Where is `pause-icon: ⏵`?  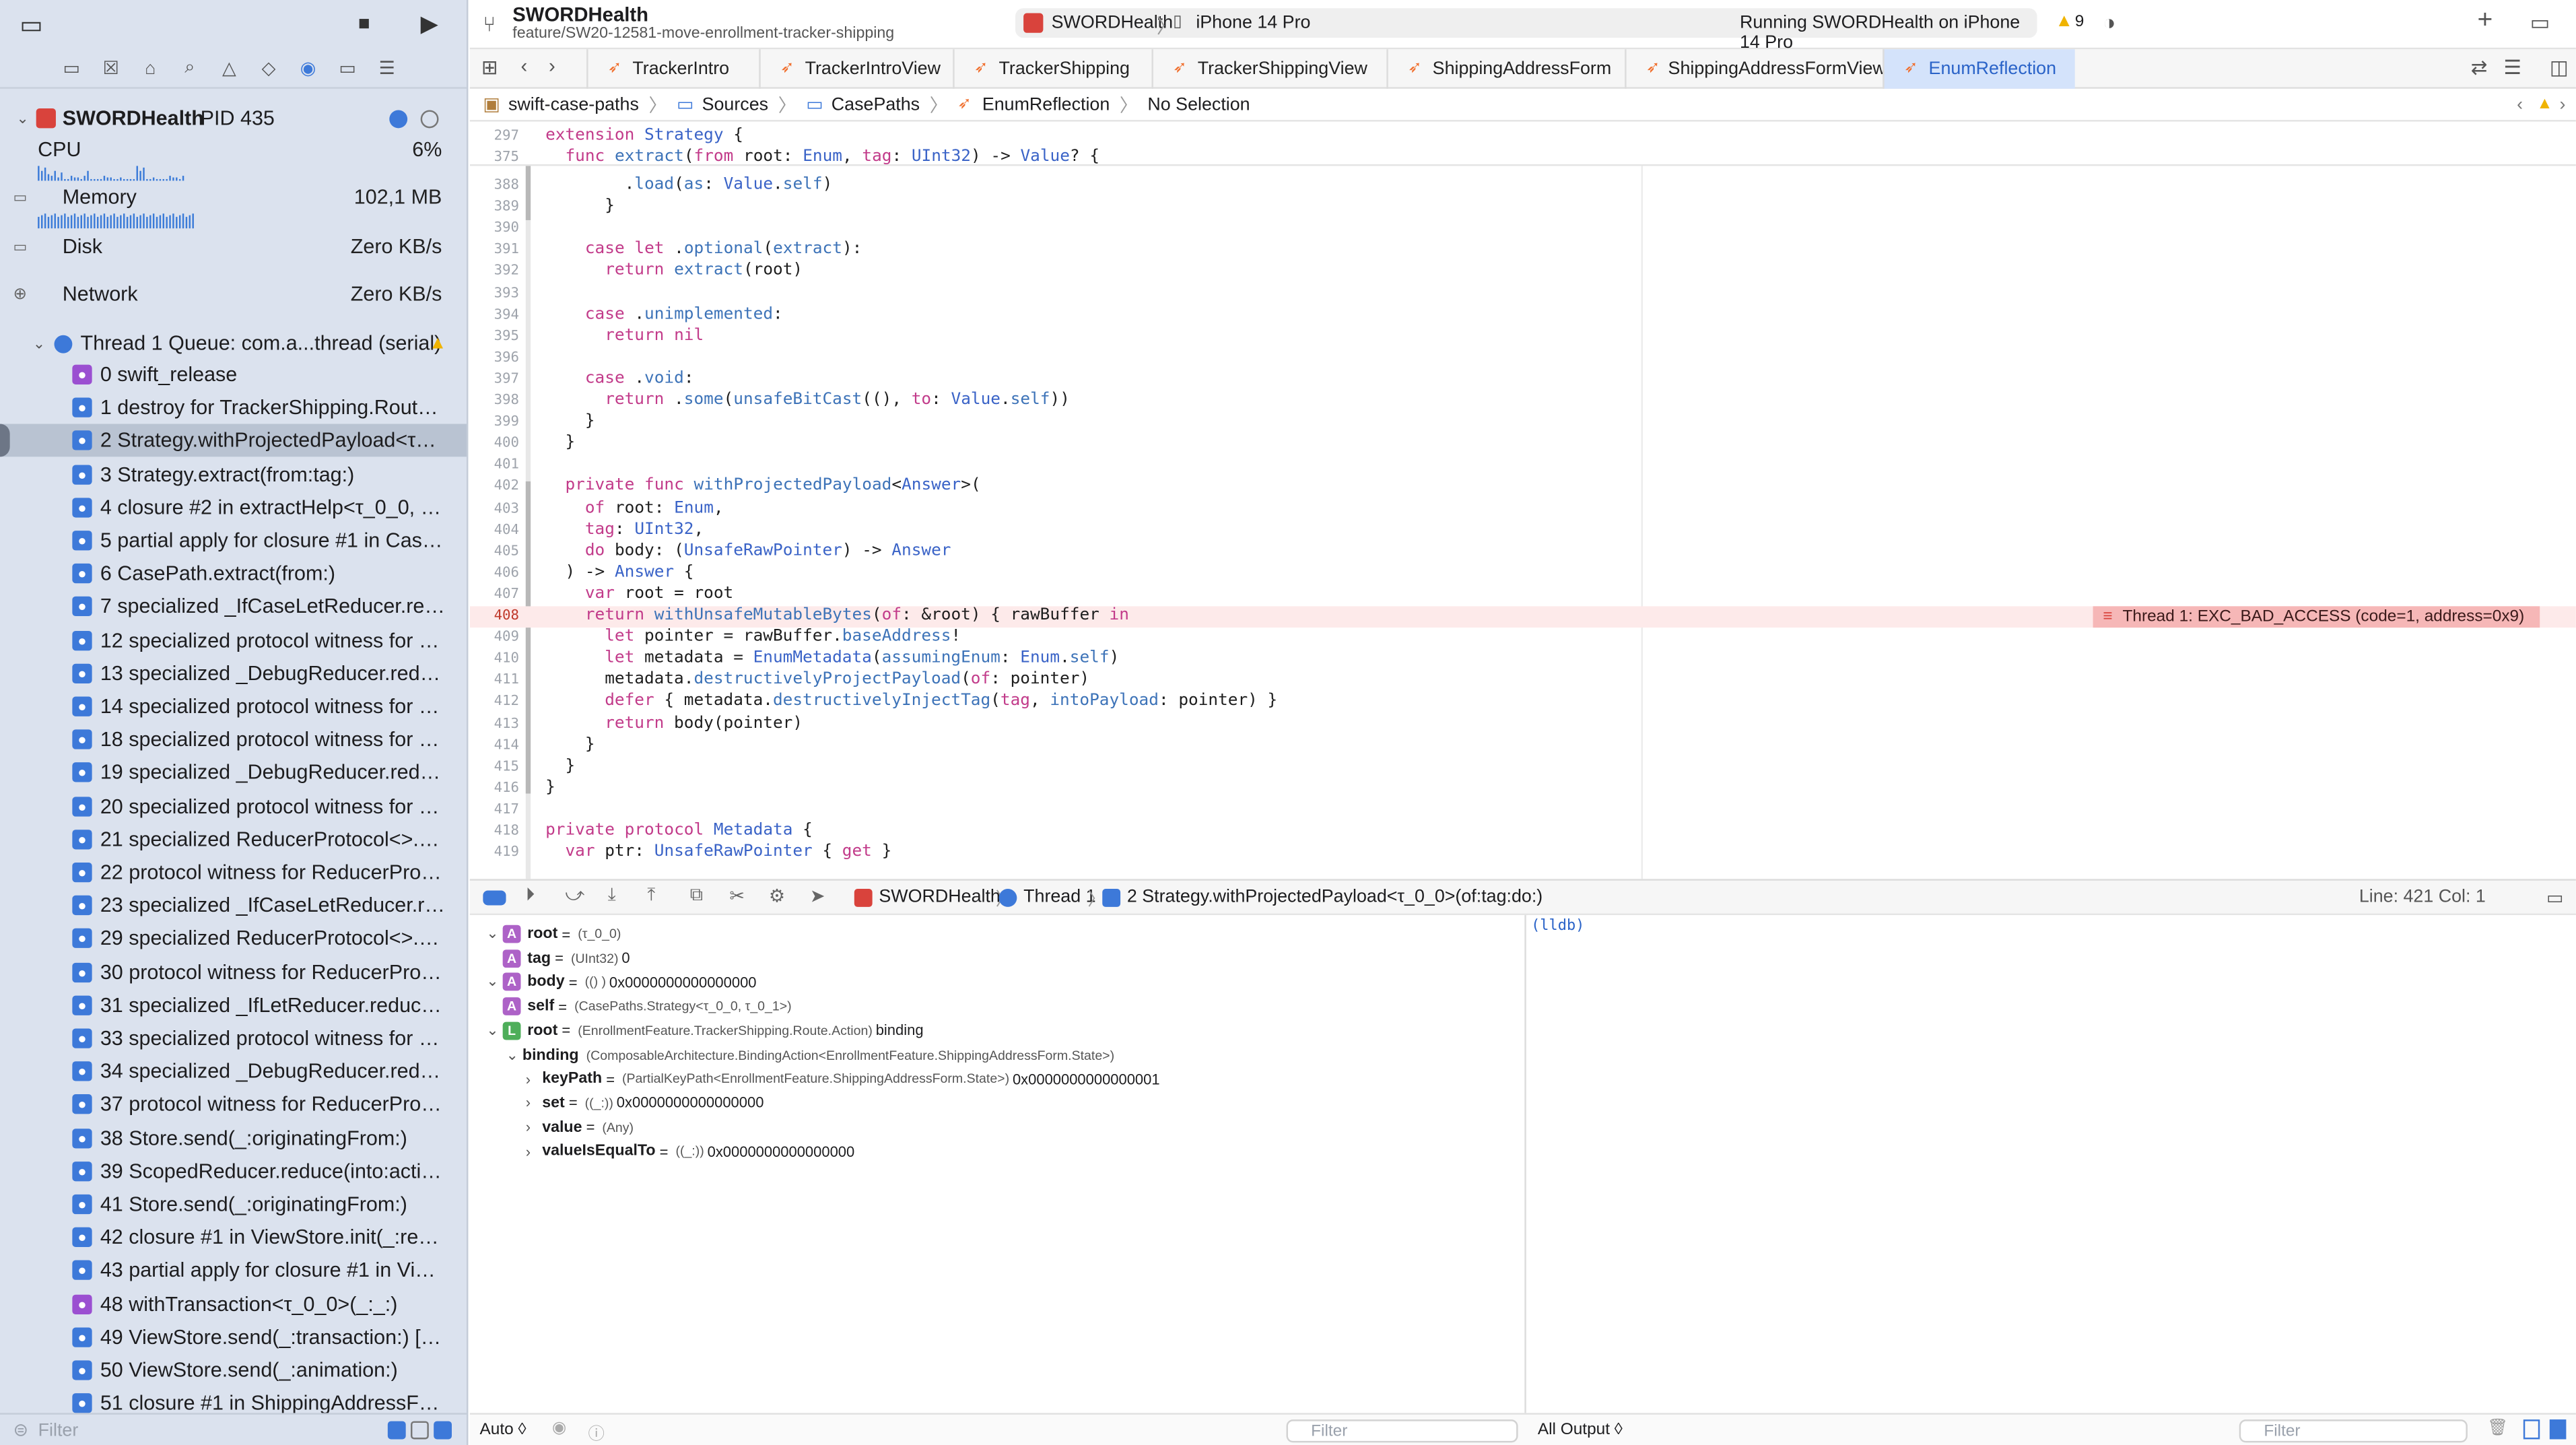
pause-icon: ⏵ is located at coordinates (530, 896).